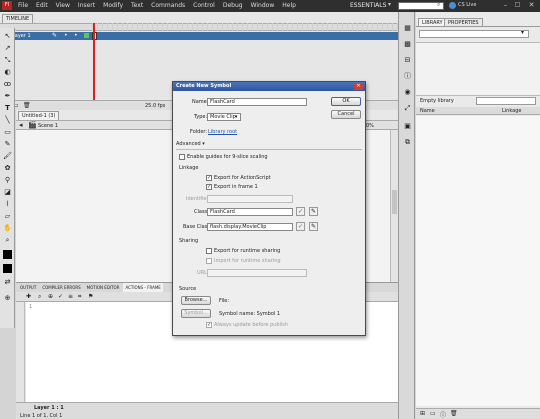  Describe the element at coordinates (70, 296) in the screenshot. I see `auto-format-icon: ≡` at that location.